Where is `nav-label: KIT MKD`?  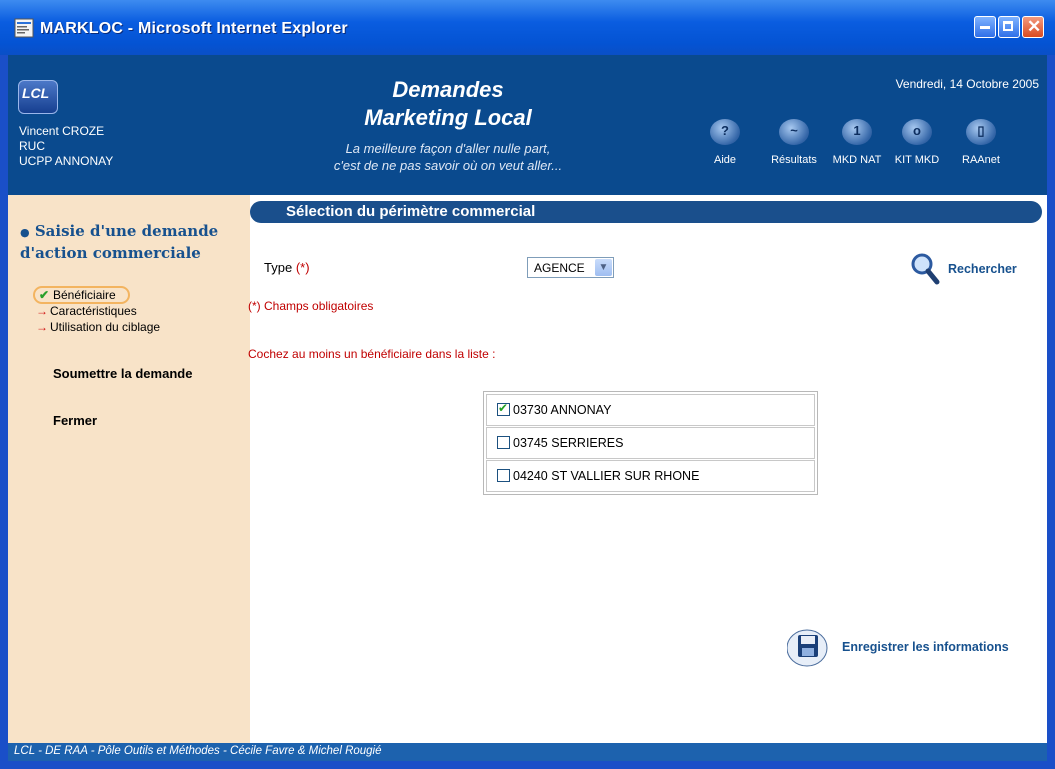
nav-label: KIT MKD is located at coordinates (917, 160).